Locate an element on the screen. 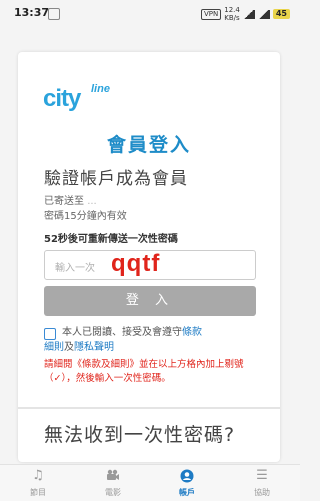 This screenshot has height=501, width=320. privacy-link: 隱私聲明 is located at coordinates (94, 347).